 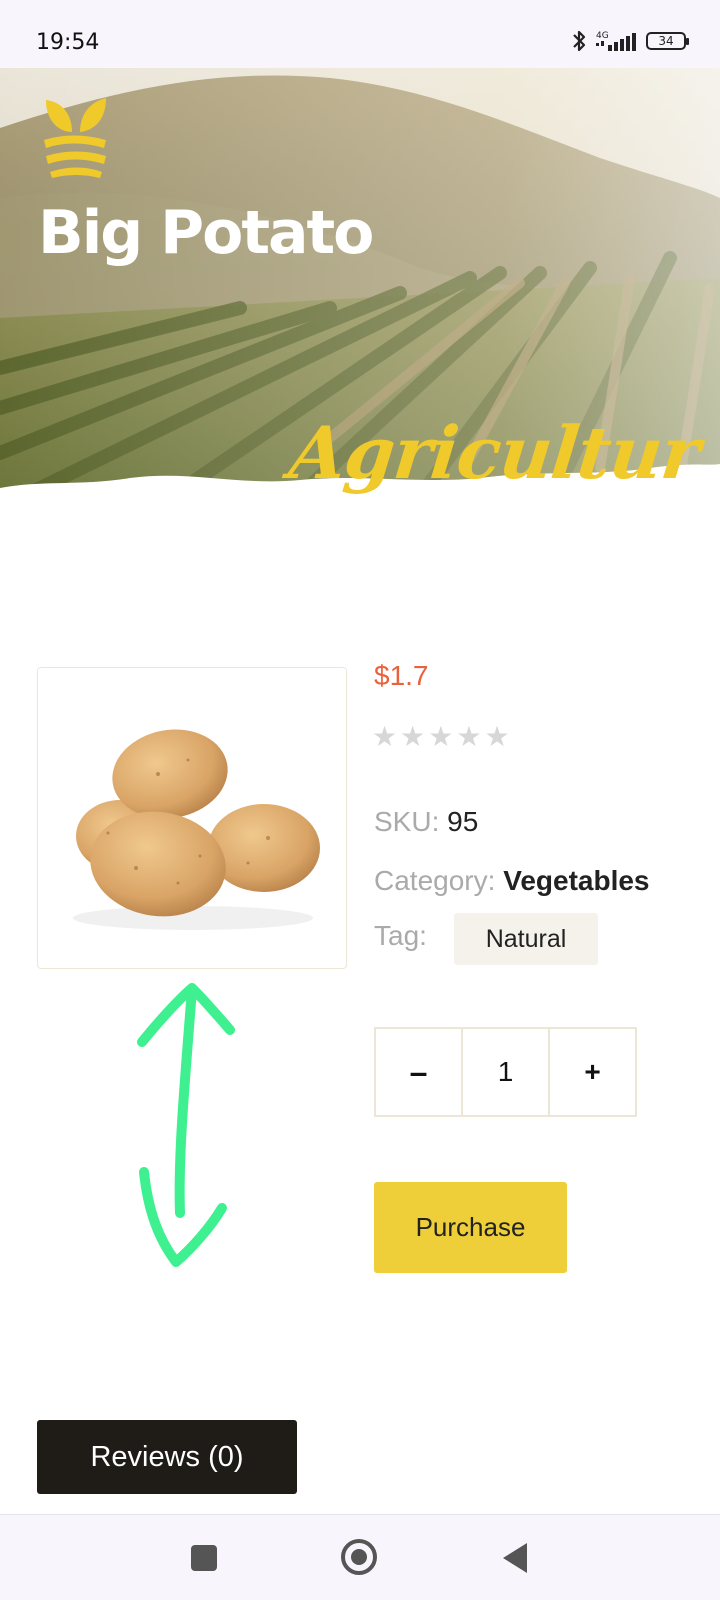 I want to click on recents-icon, so click(x=204, y=1558).